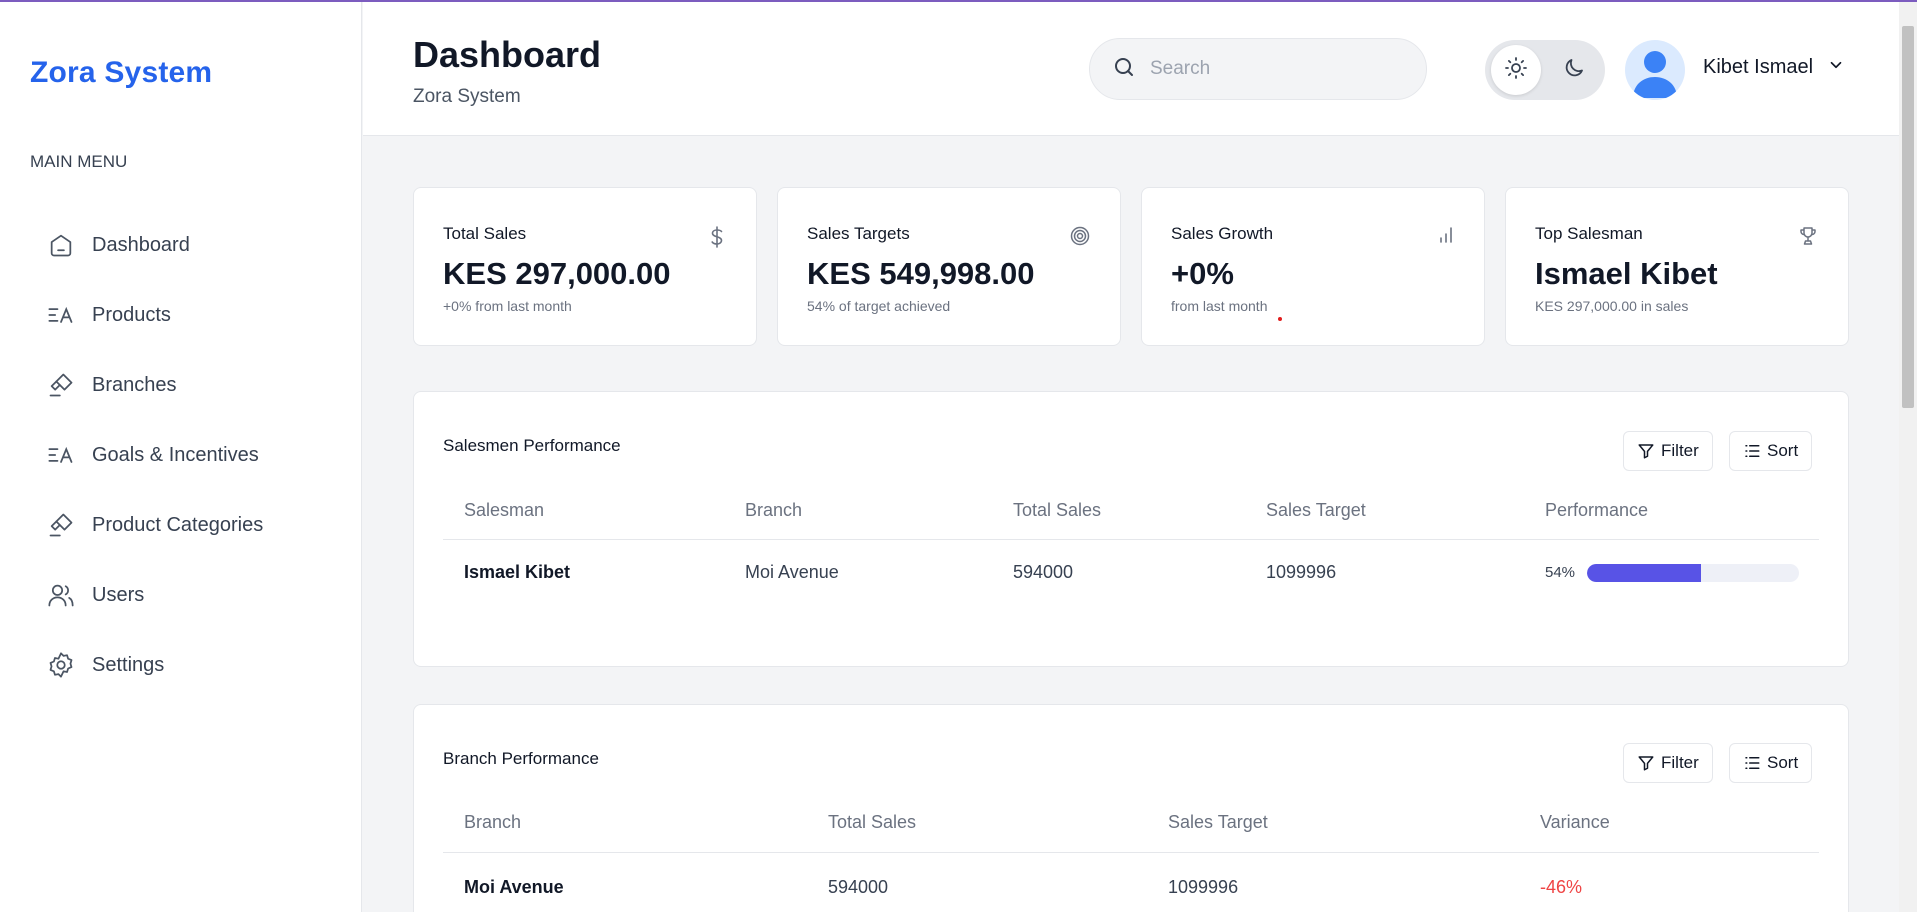  Describe the element at coordinates (131, 314) in the screenshot. I see `sidebar-item-label: Products` at that location.